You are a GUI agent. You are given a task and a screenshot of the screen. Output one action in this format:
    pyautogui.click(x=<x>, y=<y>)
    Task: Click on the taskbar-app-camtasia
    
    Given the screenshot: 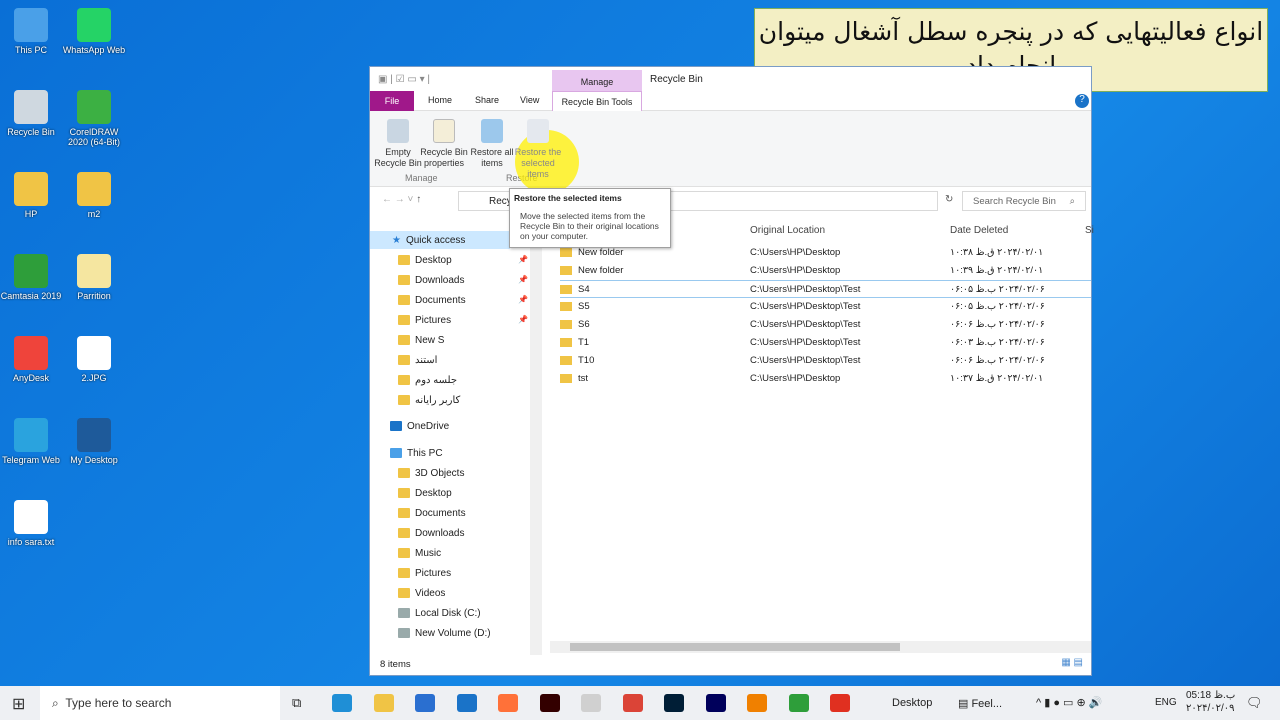 What is the action you would take?
    pyautogui.click(x=798, y=703)
    